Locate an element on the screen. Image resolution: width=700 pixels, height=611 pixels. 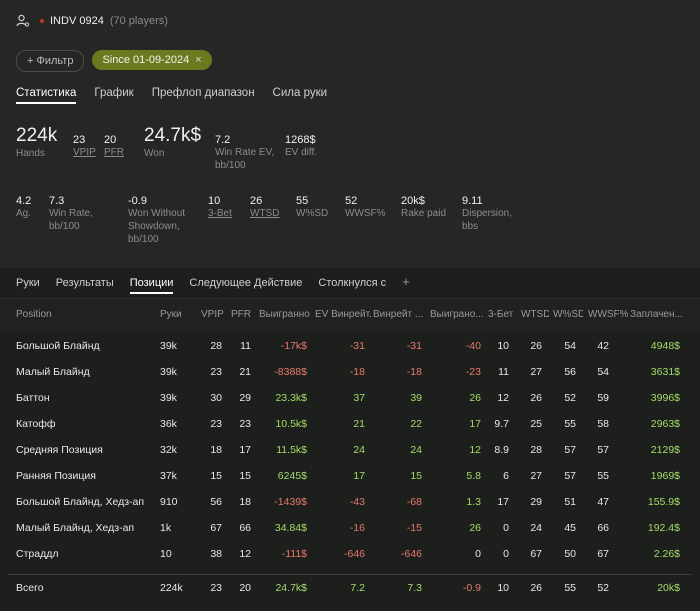
table-cell: -1439$ is located at coordinates (290, 502).